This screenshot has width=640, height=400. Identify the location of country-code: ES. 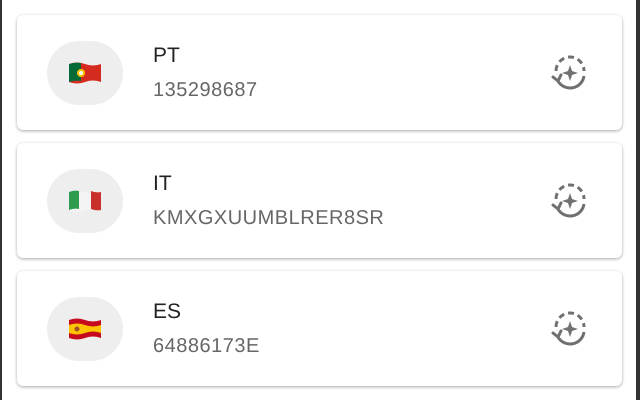
(167, 311).